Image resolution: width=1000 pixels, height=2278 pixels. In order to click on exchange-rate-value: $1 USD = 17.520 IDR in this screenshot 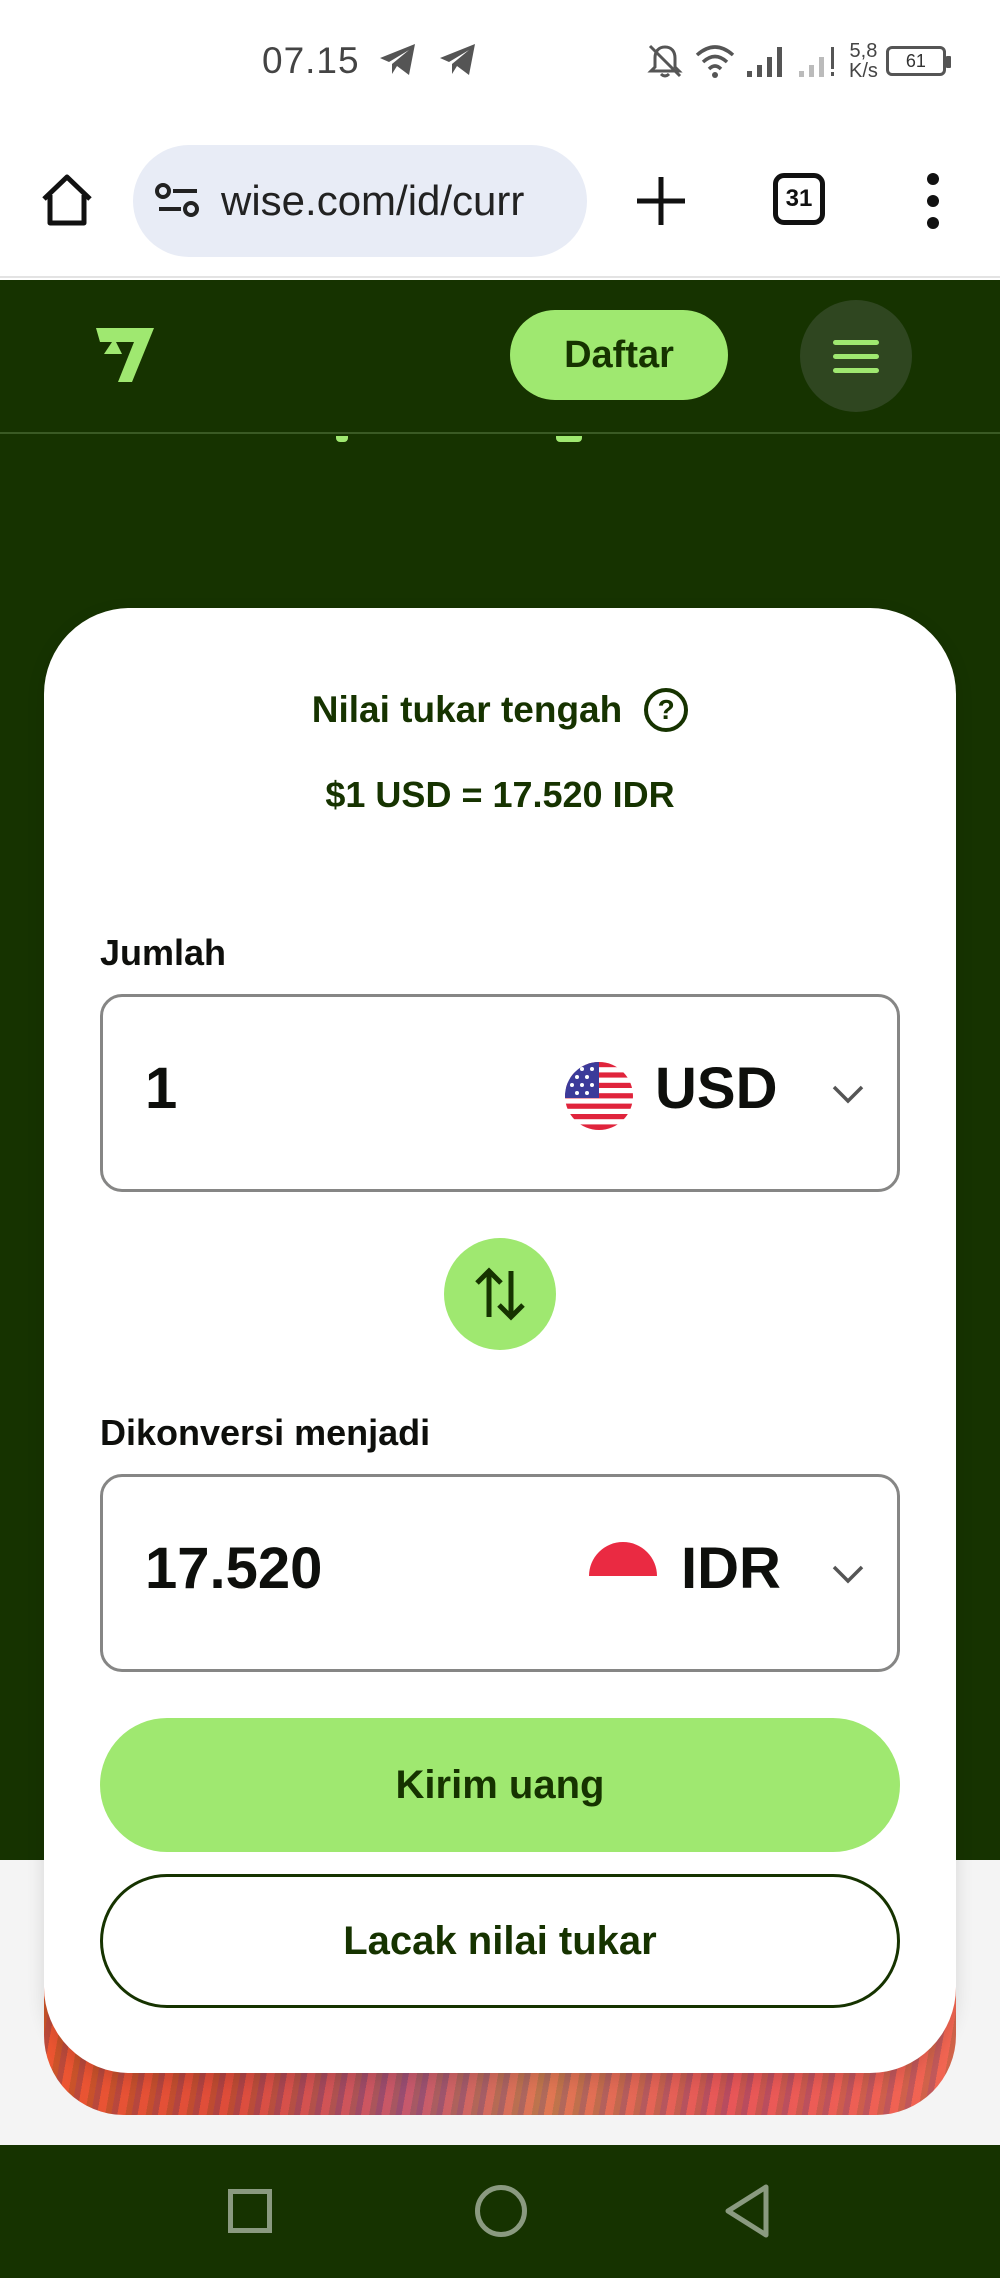, I will do `click(500, 794)`.